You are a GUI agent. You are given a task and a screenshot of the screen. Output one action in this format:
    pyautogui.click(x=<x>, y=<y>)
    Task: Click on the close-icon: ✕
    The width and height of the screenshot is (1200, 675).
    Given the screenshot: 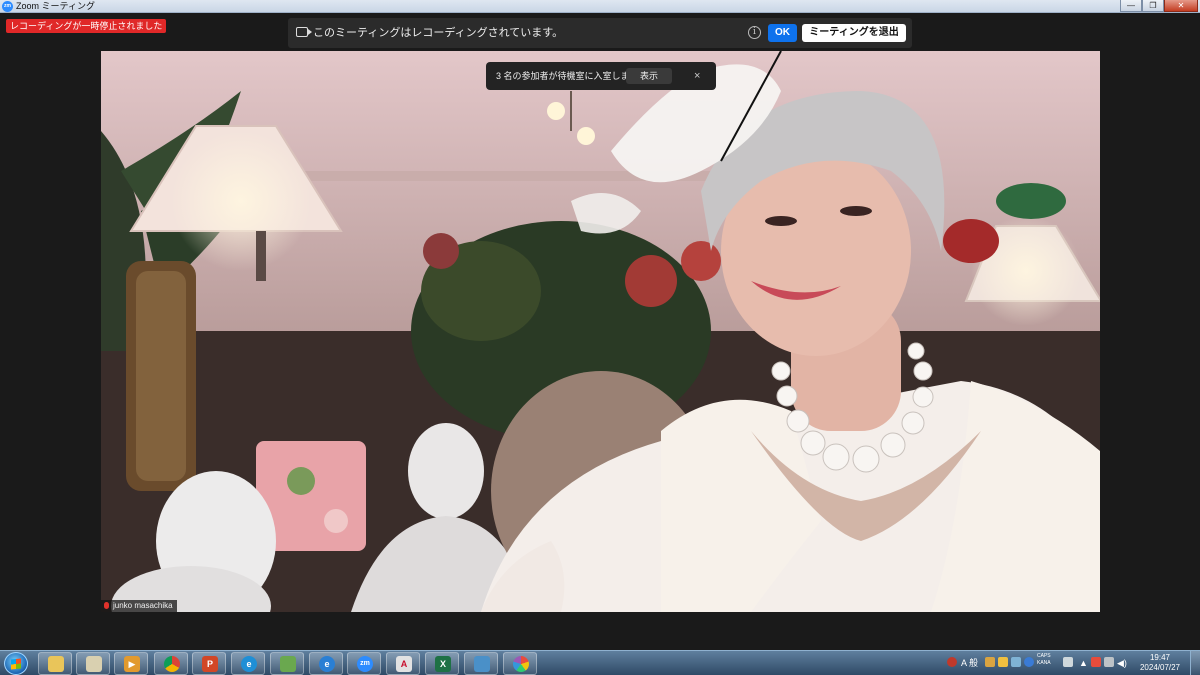 What is the action you would take?
    pyautogui.click(x=1181, y=5)
    